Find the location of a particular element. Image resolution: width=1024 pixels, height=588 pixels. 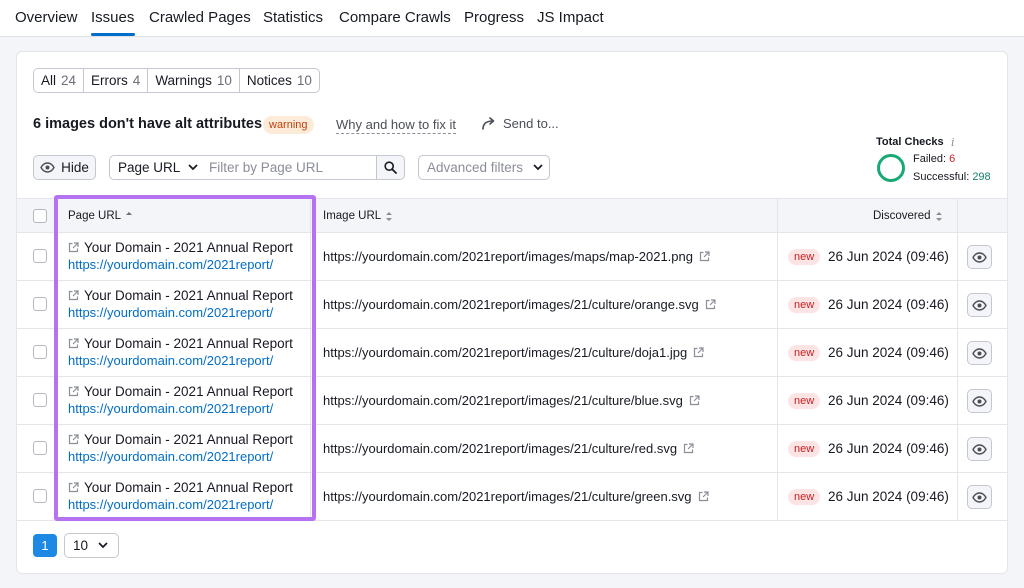

tab-crawled-pages: Crawled Pages is located at coordinates (200, 17).